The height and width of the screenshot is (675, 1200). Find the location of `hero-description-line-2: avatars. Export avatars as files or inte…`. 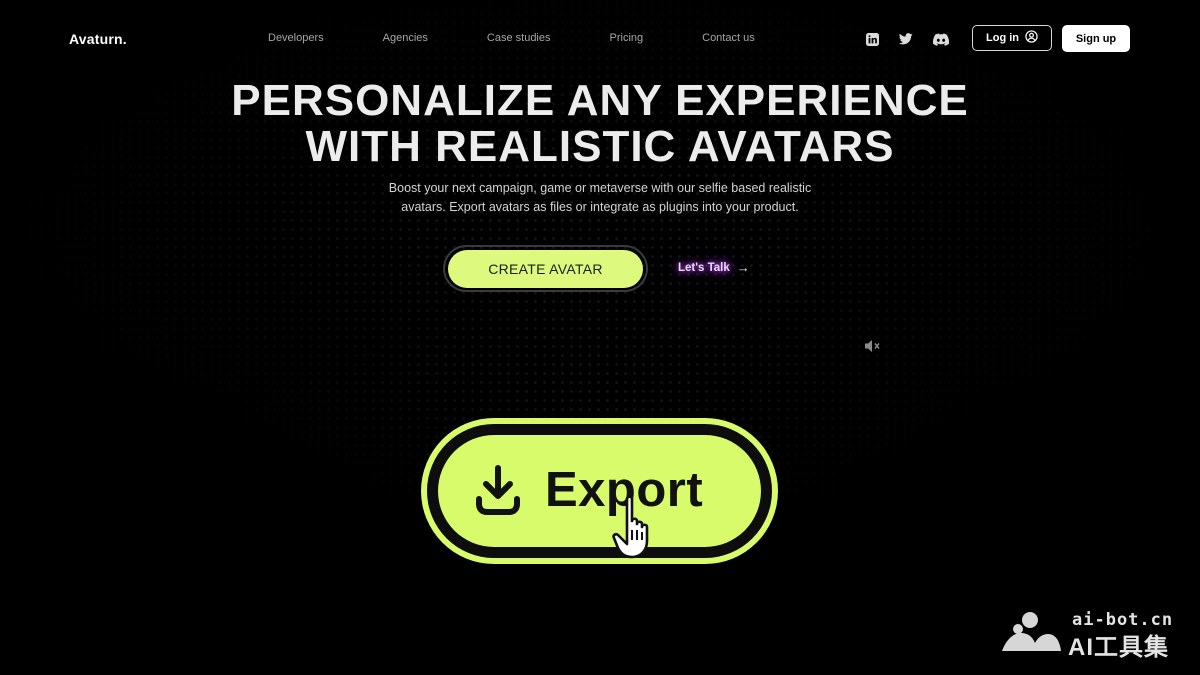

hero-description-line-2: avatars. Export avatars as files or inte… is located at coordinates (600, 207).